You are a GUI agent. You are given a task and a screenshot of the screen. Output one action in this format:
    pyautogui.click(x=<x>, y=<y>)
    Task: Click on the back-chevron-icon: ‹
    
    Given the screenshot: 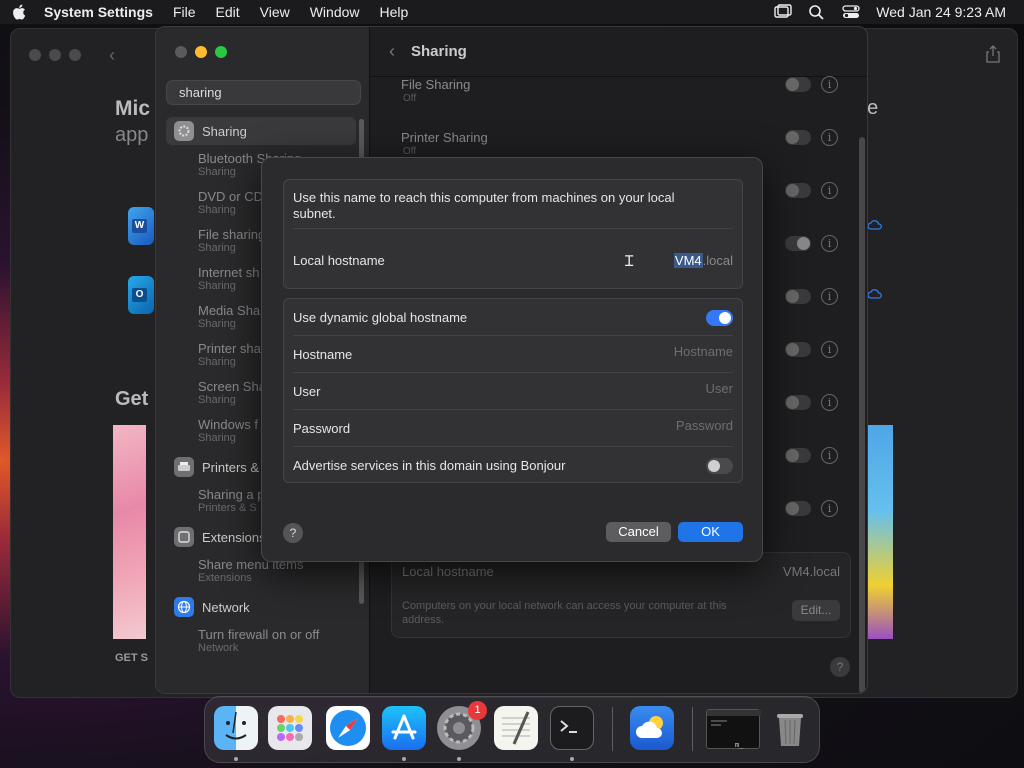 What is the action you would take?
    pyautogui.click(x=392, y=51)
    